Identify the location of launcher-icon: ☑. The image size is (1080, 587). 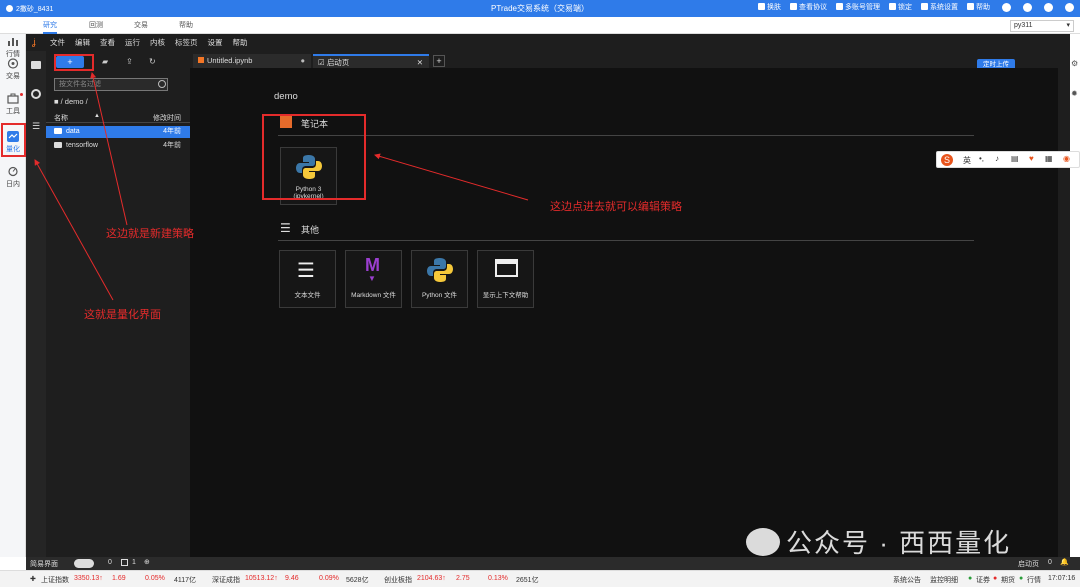
(322, 62).